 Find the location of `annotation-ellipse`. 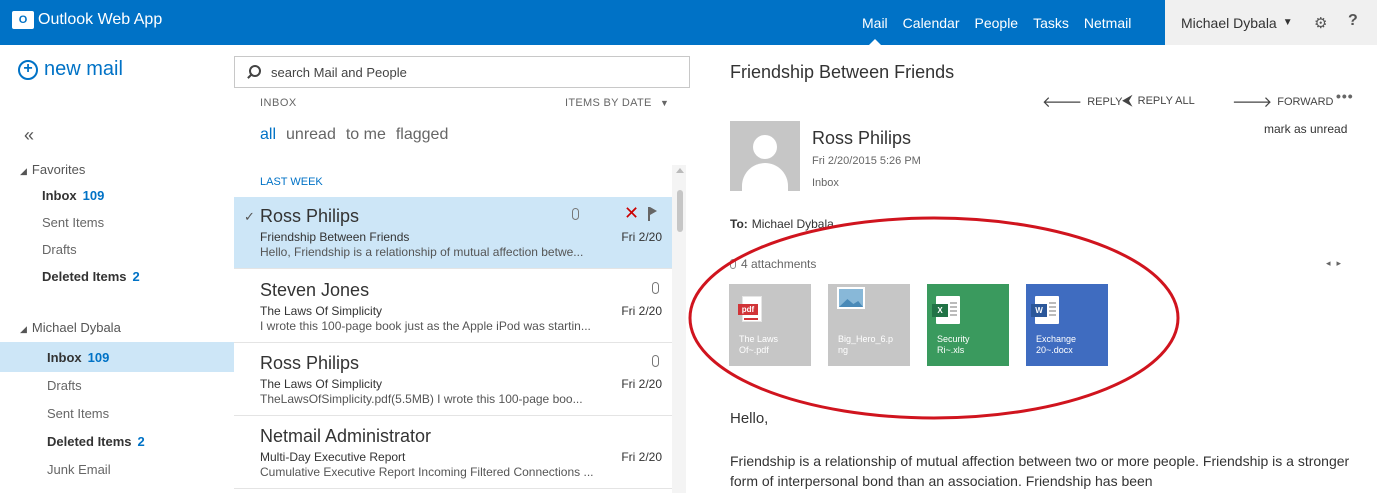

annotation-ellipse is located at coordinates (934, 318).